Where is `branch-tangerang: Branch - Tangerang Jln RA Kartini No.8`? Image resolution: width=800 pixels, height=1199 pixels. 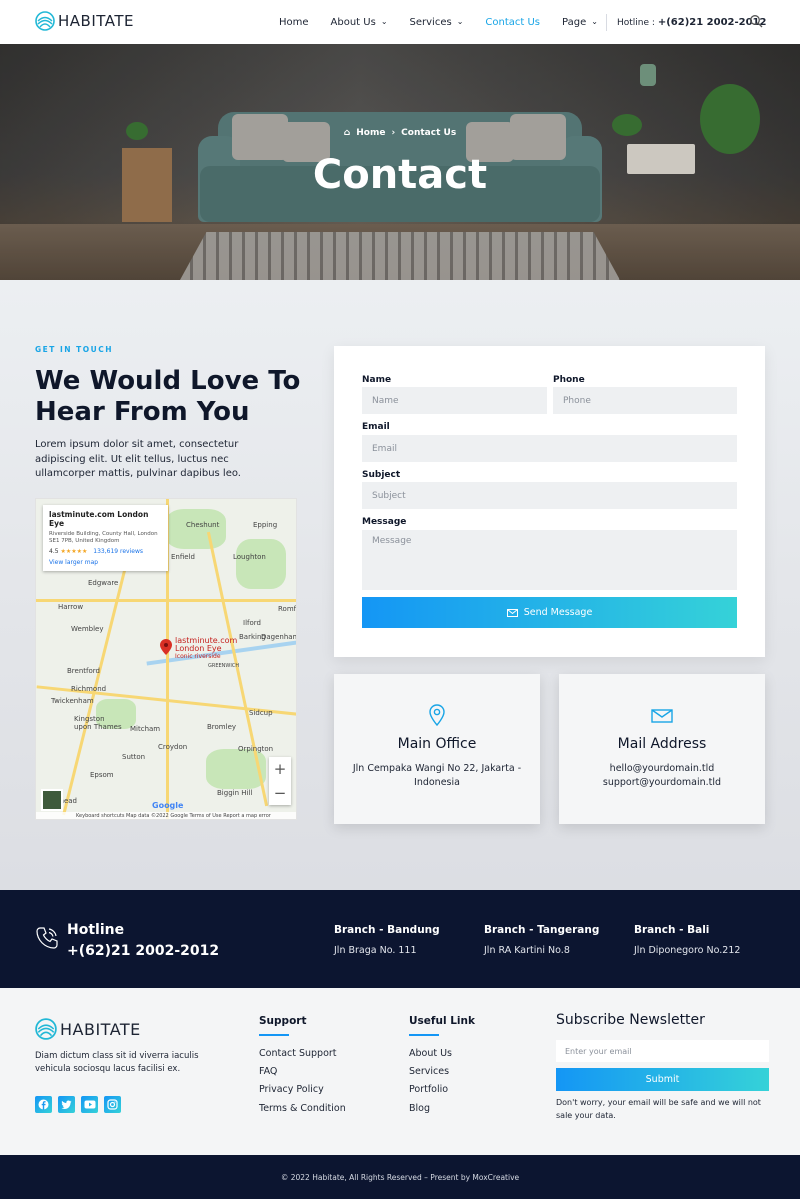 branch-tangerang: Branch - Tangerang Jln RA Kartini No.8 is located at coordinates (541, 940).